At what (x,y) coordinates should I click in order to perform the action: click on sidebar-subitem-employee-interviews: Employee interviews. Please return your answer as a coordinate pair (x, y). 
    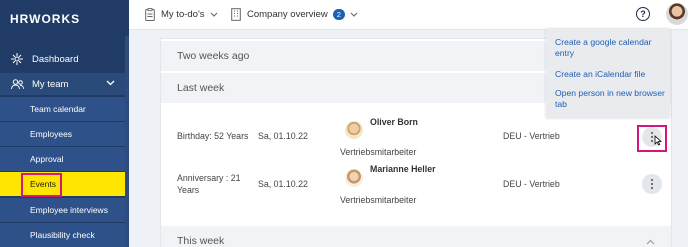
    Looking at the image, I should click on (62, 210).